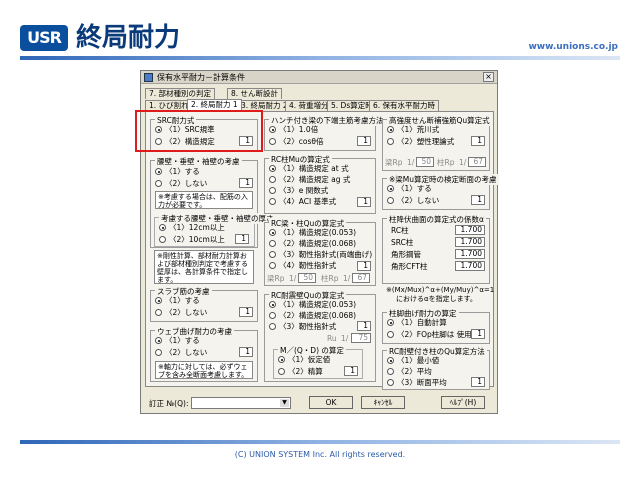  What do you see at coordinates (470, 242) in the screenshot?
I see `alpha-src-field: 1.700` at bounding box center [470, 242].